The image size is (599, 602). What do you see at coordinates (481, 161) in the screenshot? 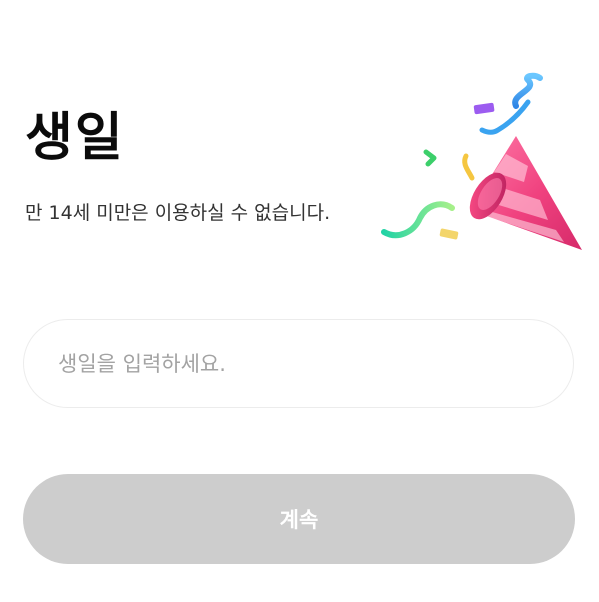
I see `party-popper-icon` at bounding box center [481, 161].